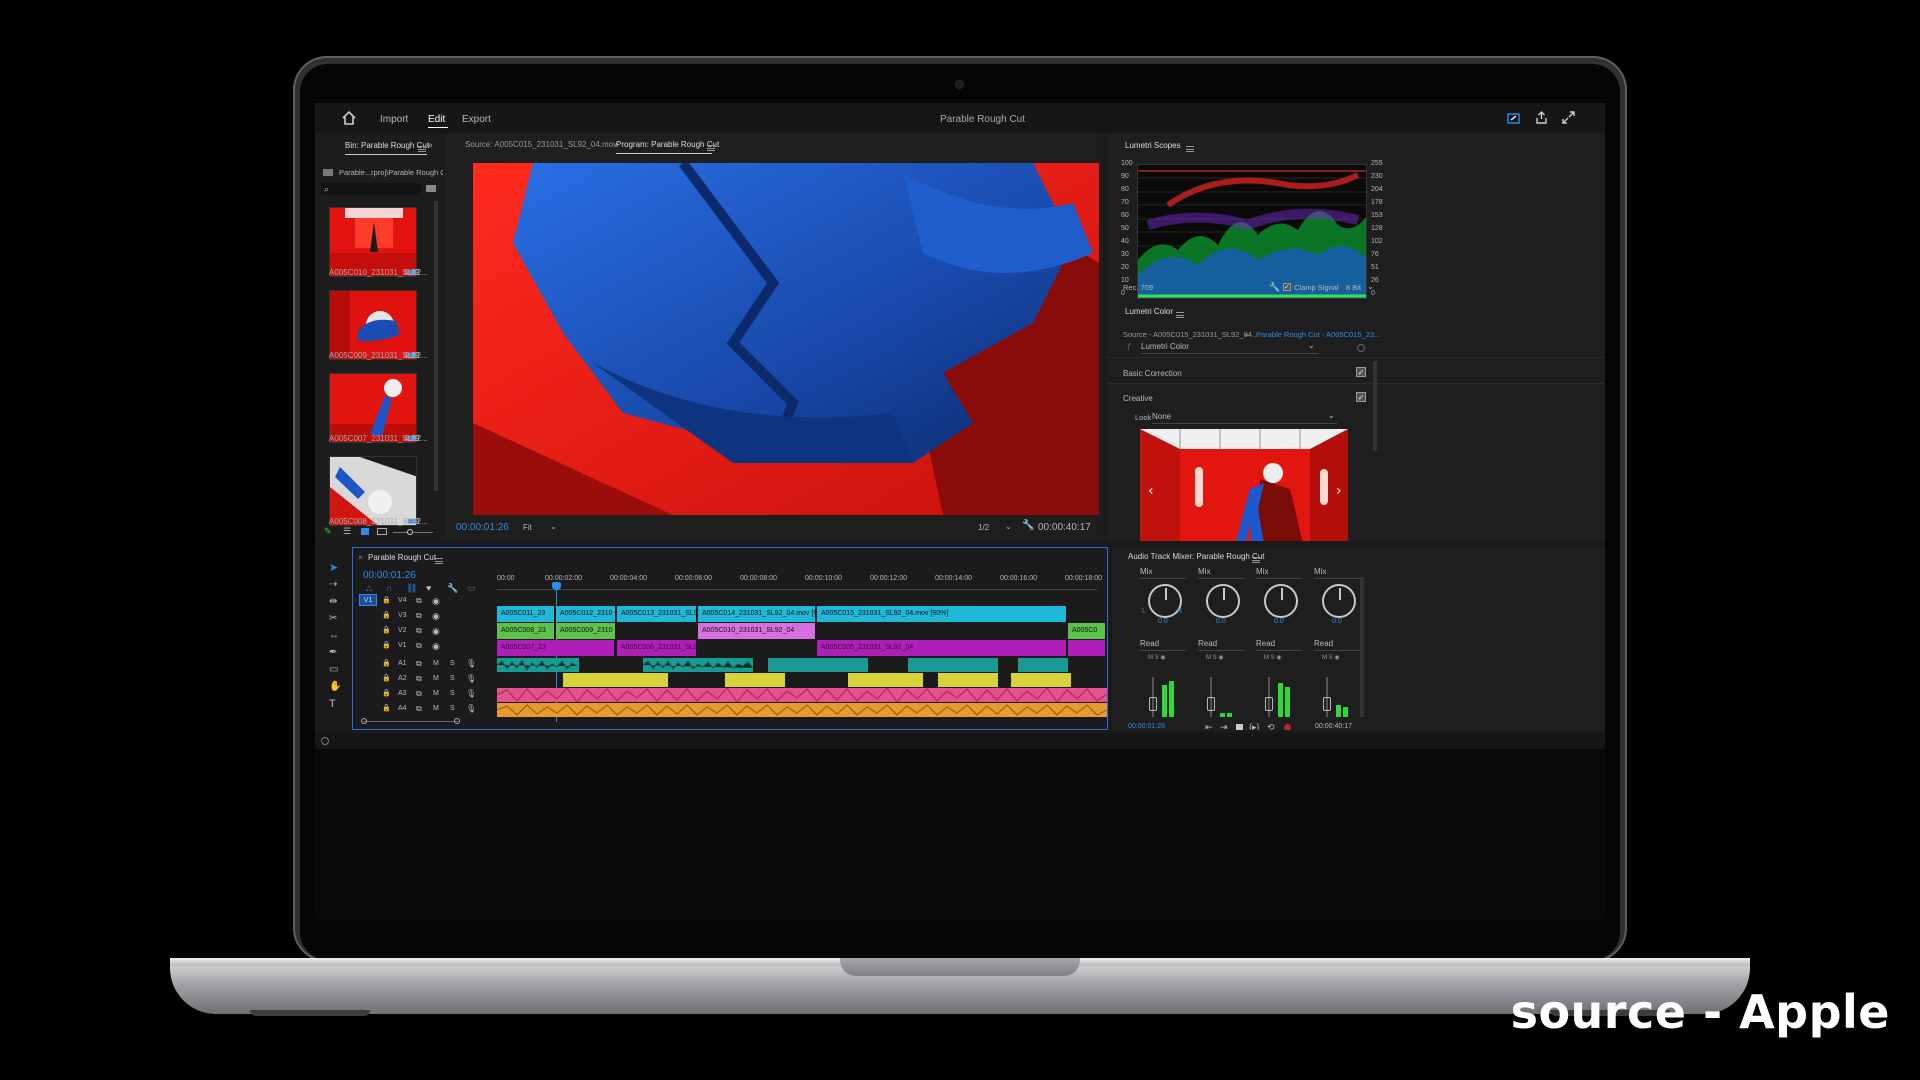 Image resolution: width=1920 pixels, height=1080 pixels. Describe the element at coordinates (1375, 406) in the screenshot. I see `lumetri-scrollbar` at that location.